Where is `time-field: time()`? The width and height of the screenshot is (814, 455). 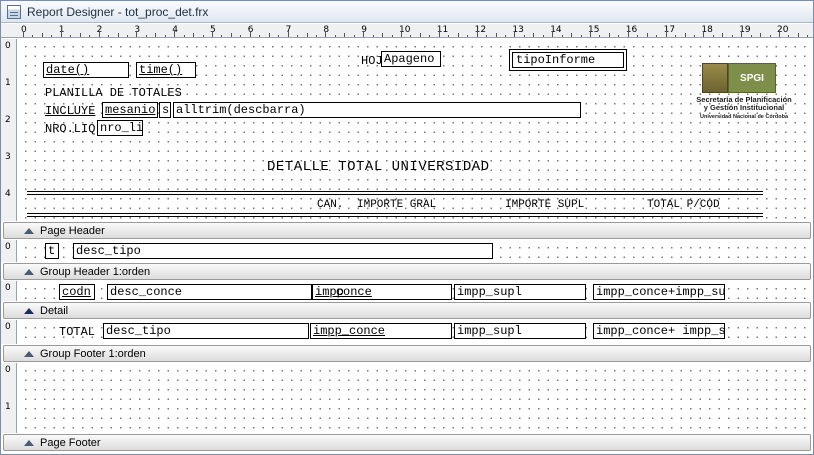
time-field: time() is located at coordinates (166, 70).